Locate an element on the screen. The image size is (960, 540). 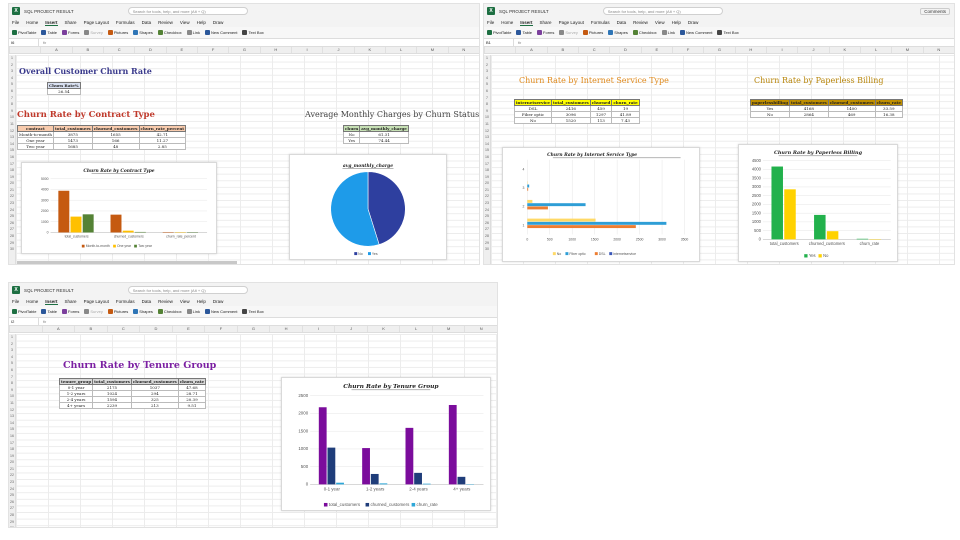
link-button: Link is located at coordinates (668, 32).